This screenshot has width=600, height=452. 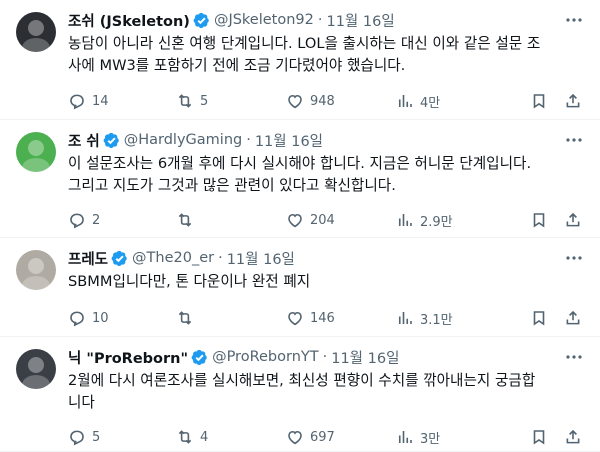 What do you see at coordinates (81, 402) in the screenshot?
I see `tweet-text-line: 니다` at bounding box center [81, 402].